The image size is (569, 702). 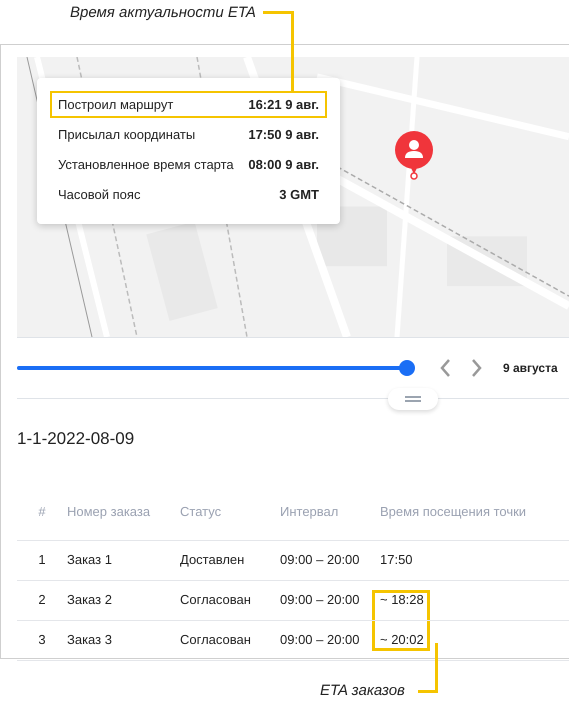 What do you see at coordinates (108, 511) in the screenshot?
I see `column-header: Номер заказа` at bounding box center [108, 511].